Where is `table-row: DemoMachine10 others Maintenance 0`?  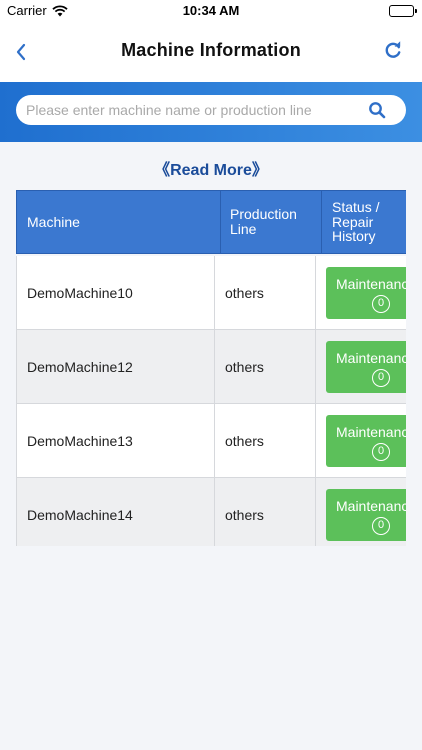 table-row: DemoMachine10 others Maintenance 0 is located at coordinates (211, 293).